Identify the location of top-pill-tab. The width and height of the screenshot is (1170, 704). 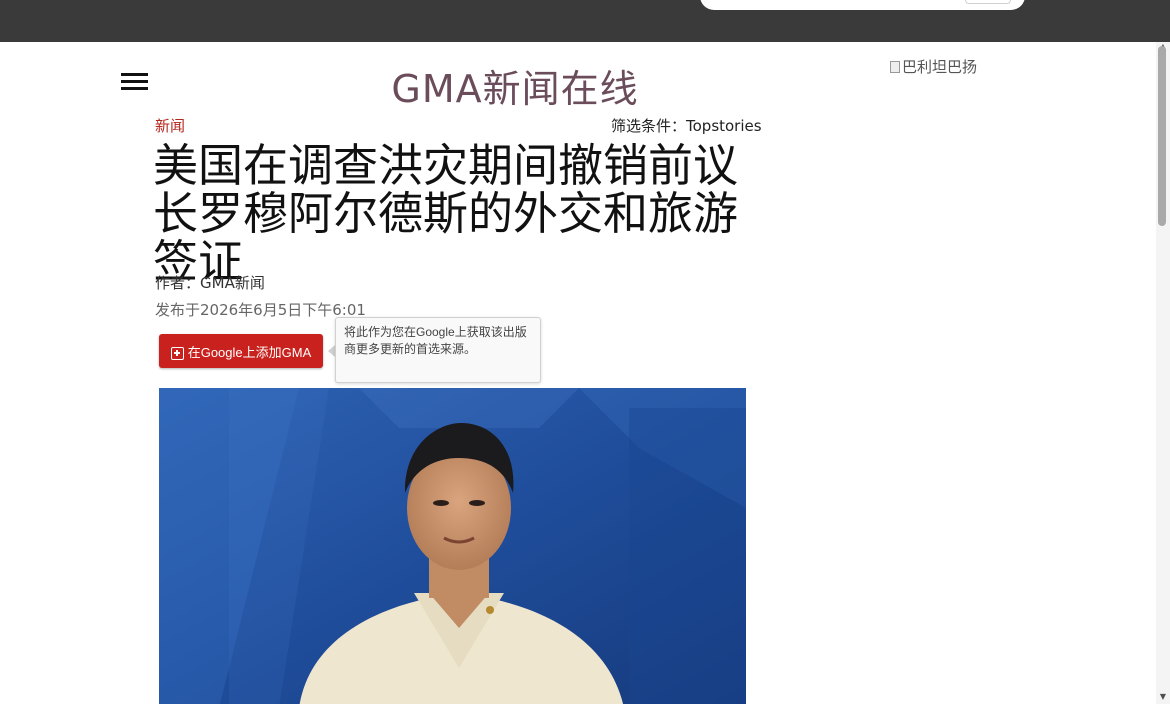
(988, 2).